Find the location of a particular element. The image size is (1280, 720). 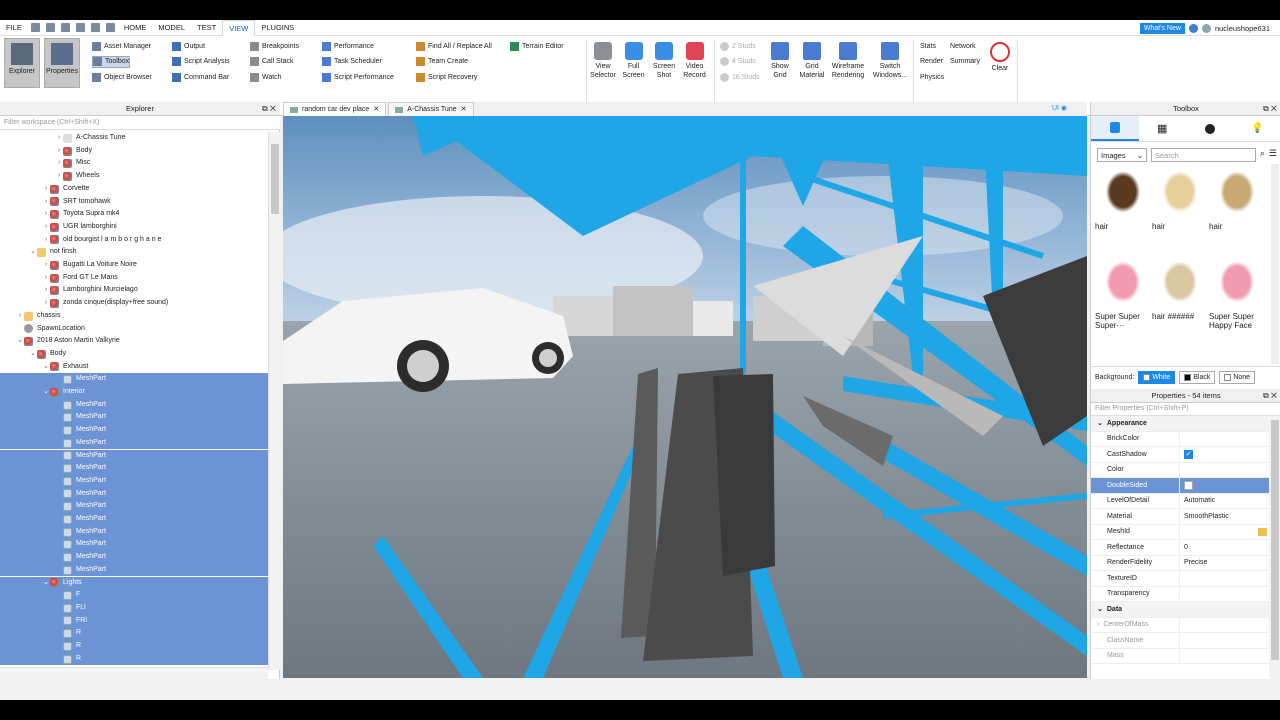

property-row: › CenterOfMass is located at coordinates (1180, 625).